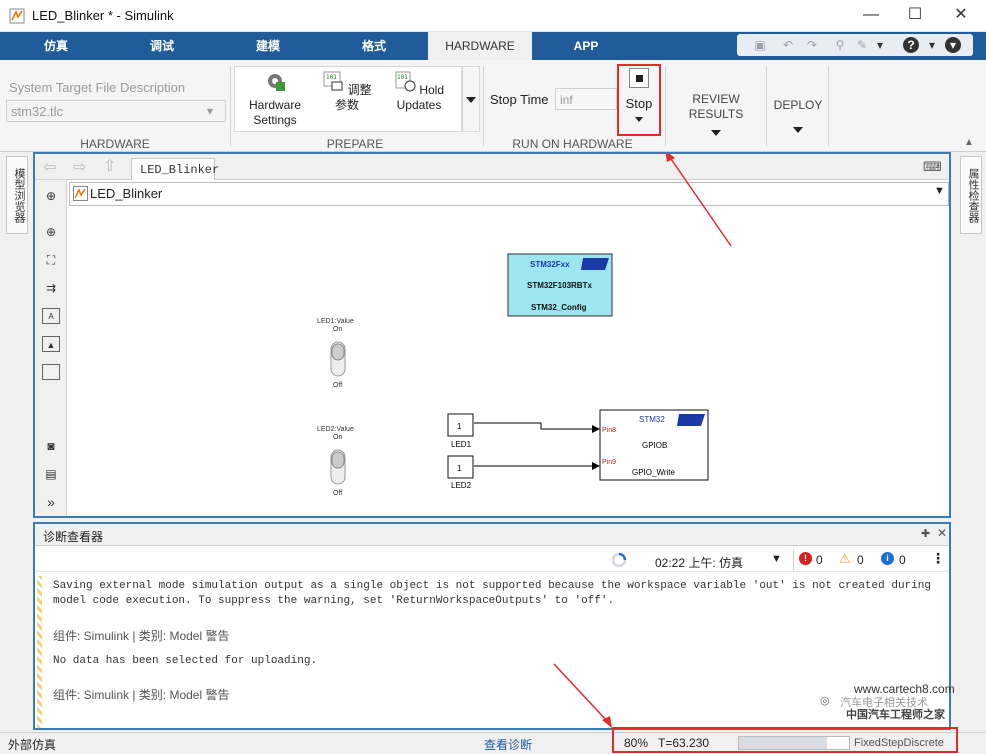  I want to click on pin-icon: ✚, so click(925, 533).